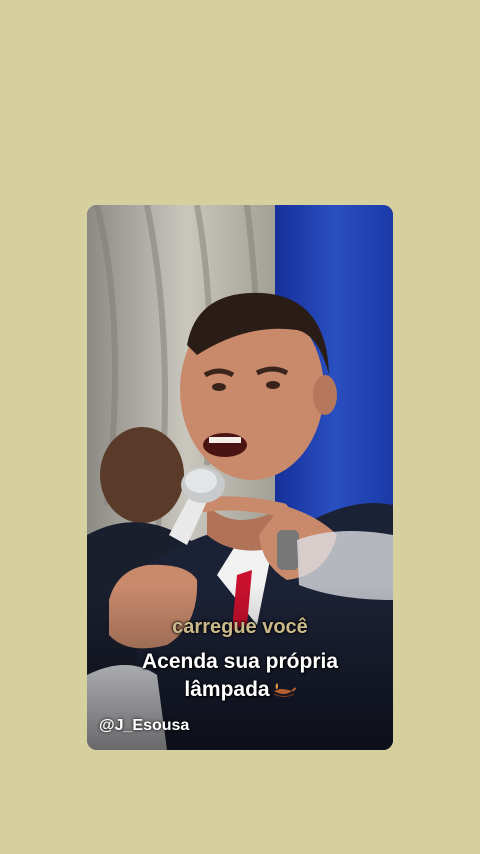 The width and height of the screenshot is (480, 854). I want to click on caption-previous-line: carregue você, so click(240, 627).